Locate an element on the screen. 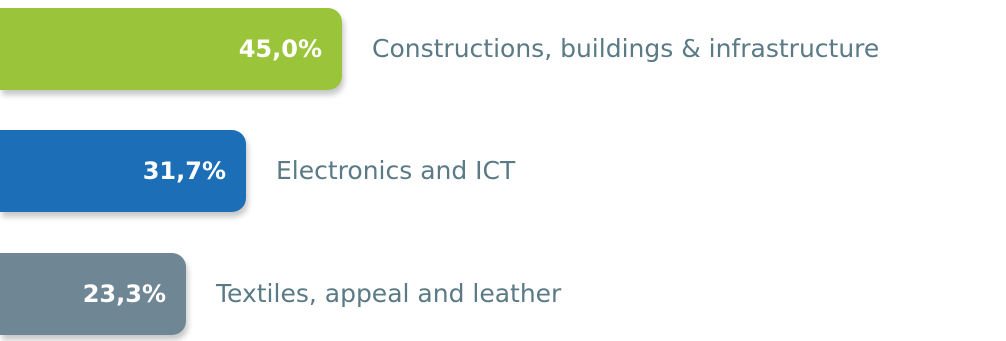 This screenshot has width=1006, height=341. bar: 23,3% is located at coordinates (93, 294).